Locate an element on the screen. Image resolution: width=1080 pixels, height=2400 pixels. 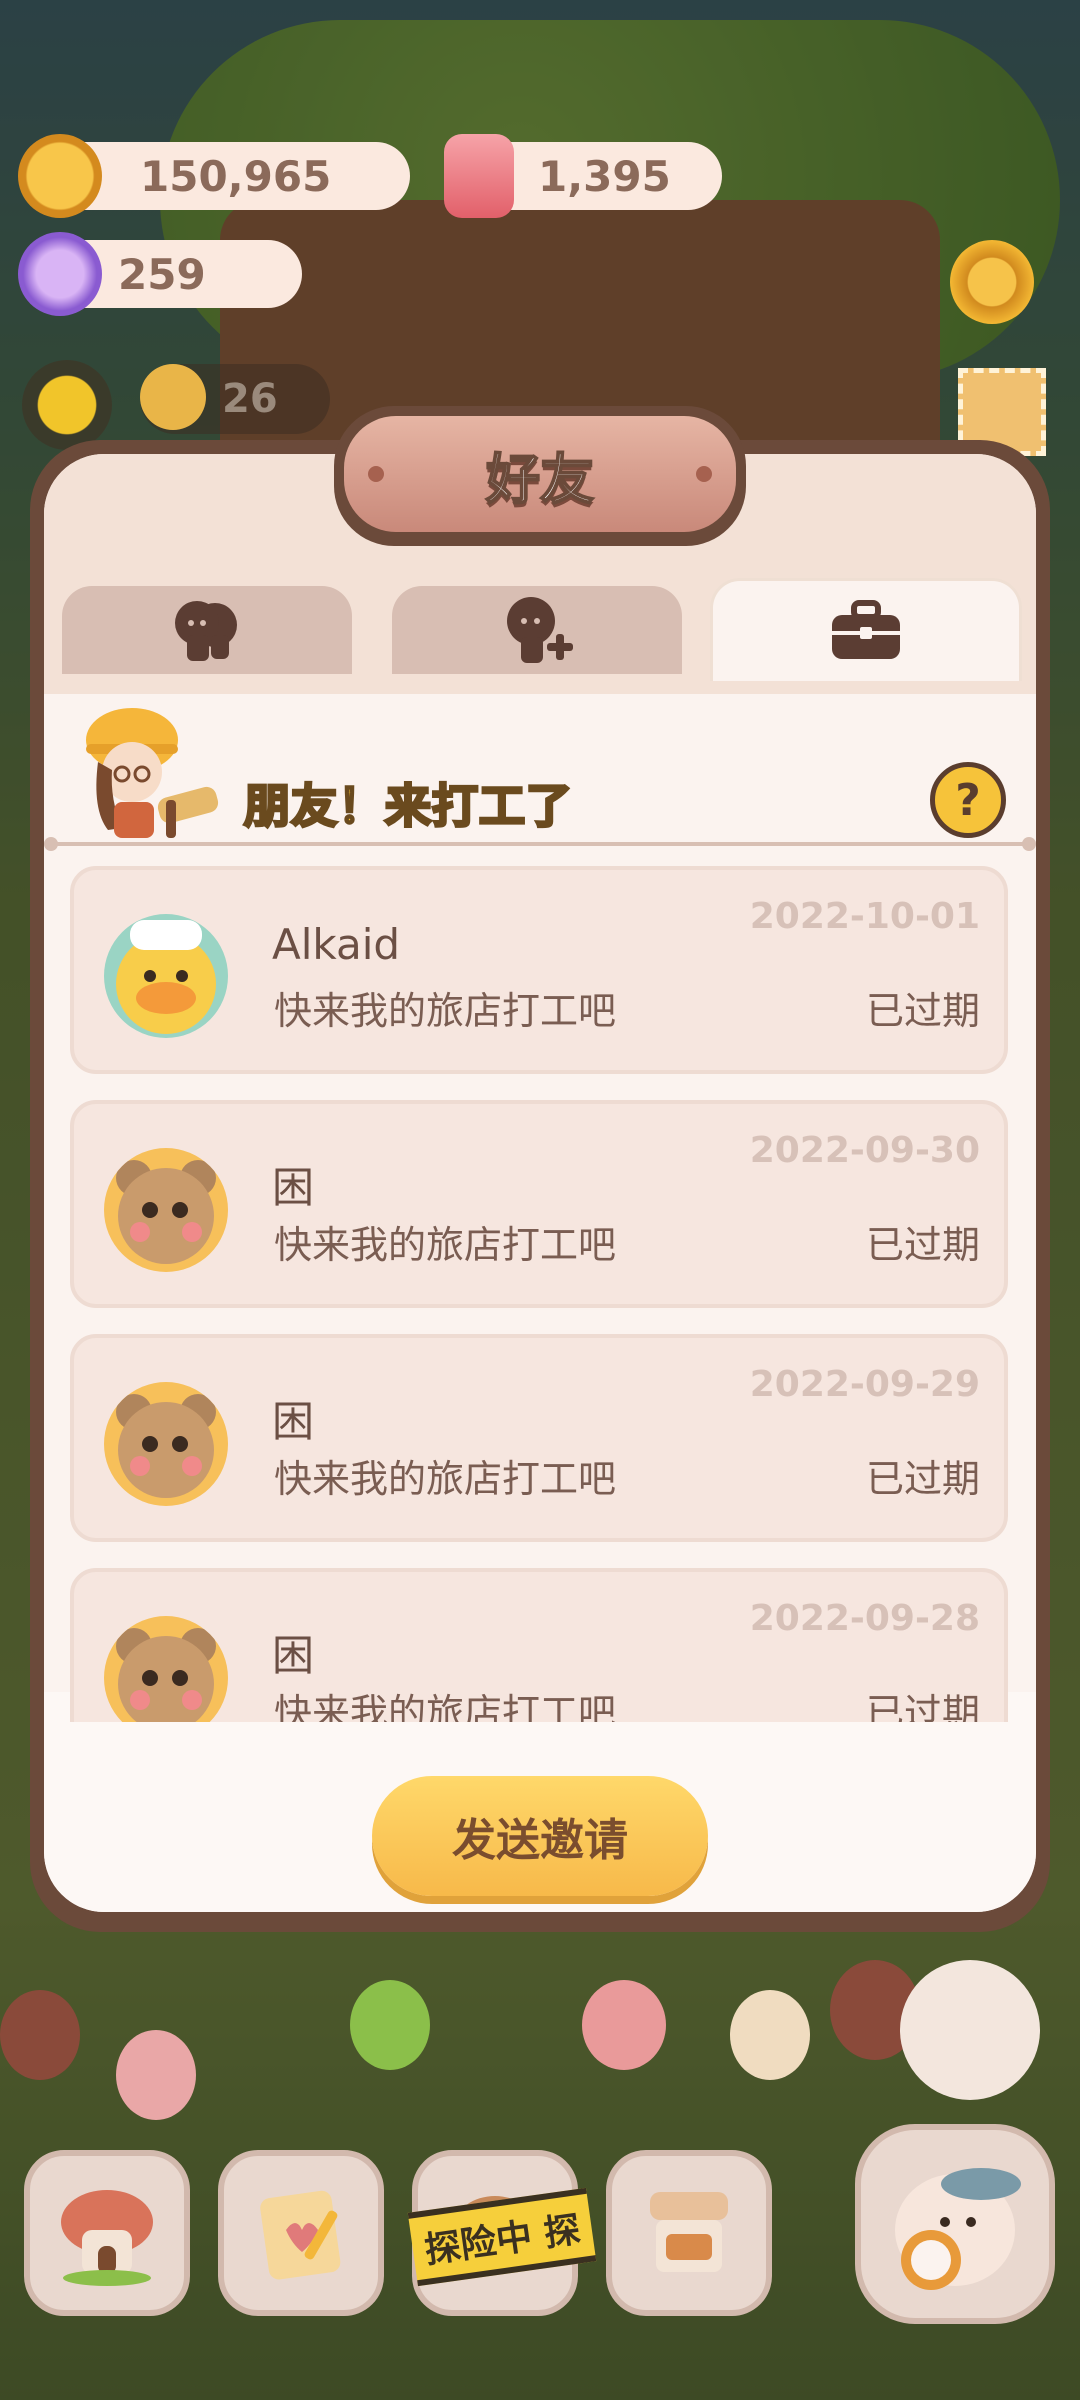
gingerbread-npc is located at coordinates (40, 2035).